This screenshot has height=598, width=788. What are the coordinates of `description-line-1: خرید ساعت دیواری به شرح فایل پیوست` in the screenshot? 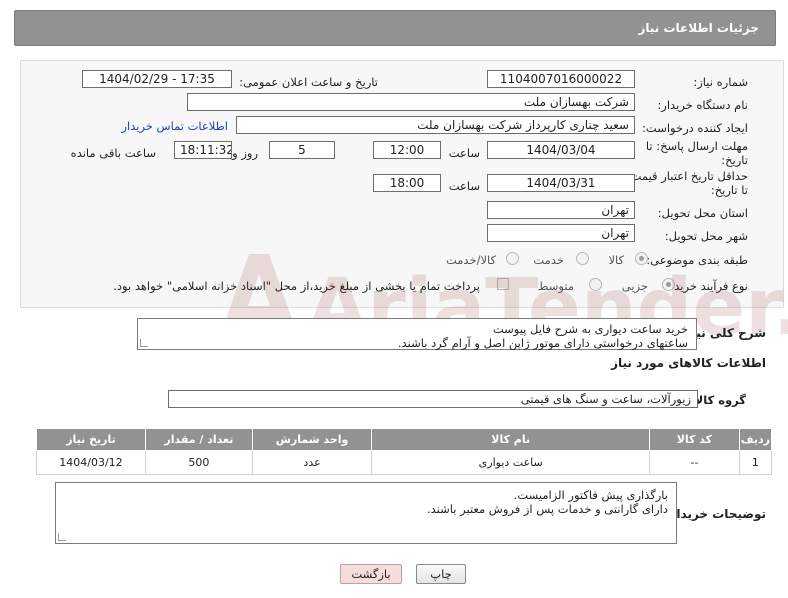 It's located at (590, 329).